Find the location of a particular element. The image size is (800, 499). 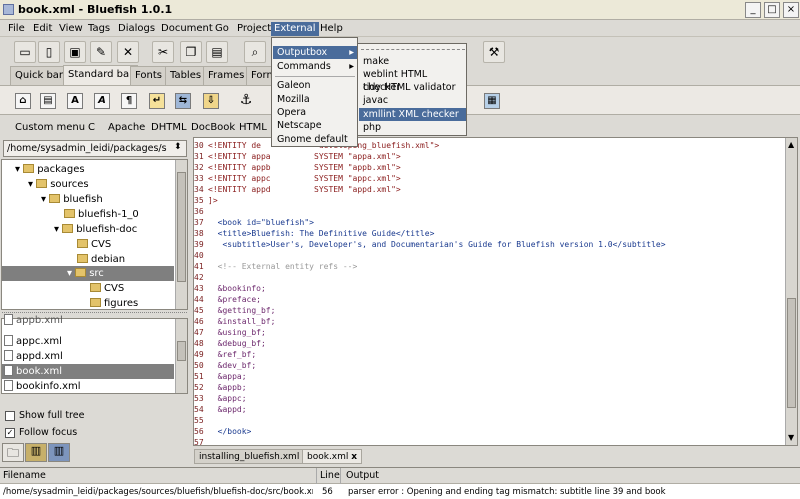

follow-focus-checkbox: ✓ is located at coordinates (10, 433).